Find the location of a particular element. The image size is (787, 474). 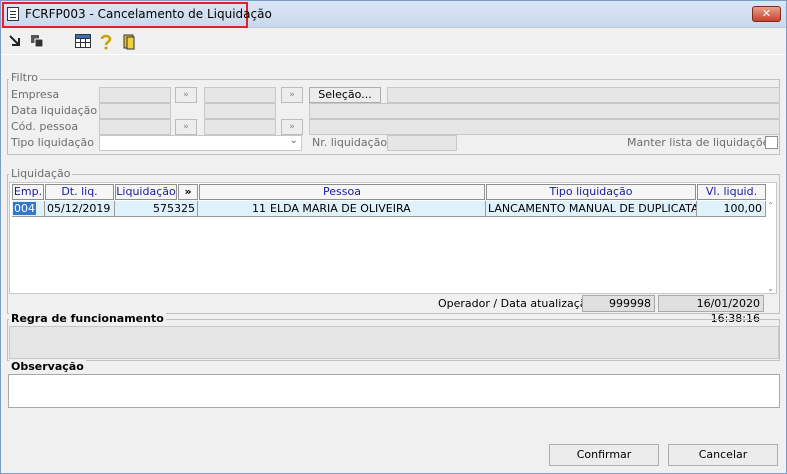

cod-pessoa-extra-field is located at coordinates (544, 127).